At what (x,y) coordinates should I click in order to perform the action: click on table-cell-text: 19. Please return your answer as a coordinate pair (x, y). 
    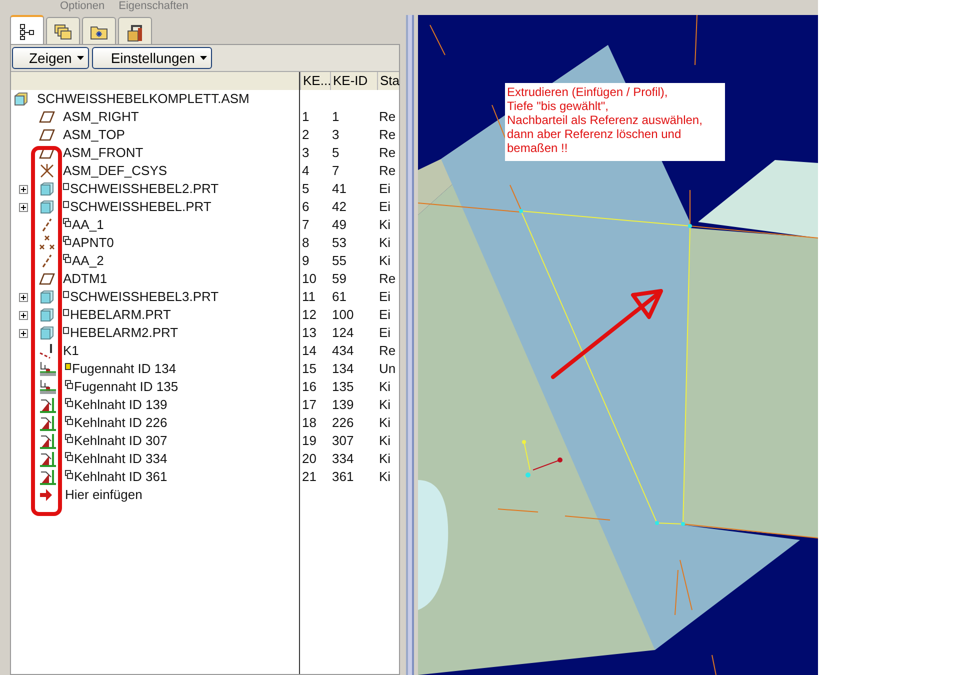
    Looking at the image, I should click on (309, 441).